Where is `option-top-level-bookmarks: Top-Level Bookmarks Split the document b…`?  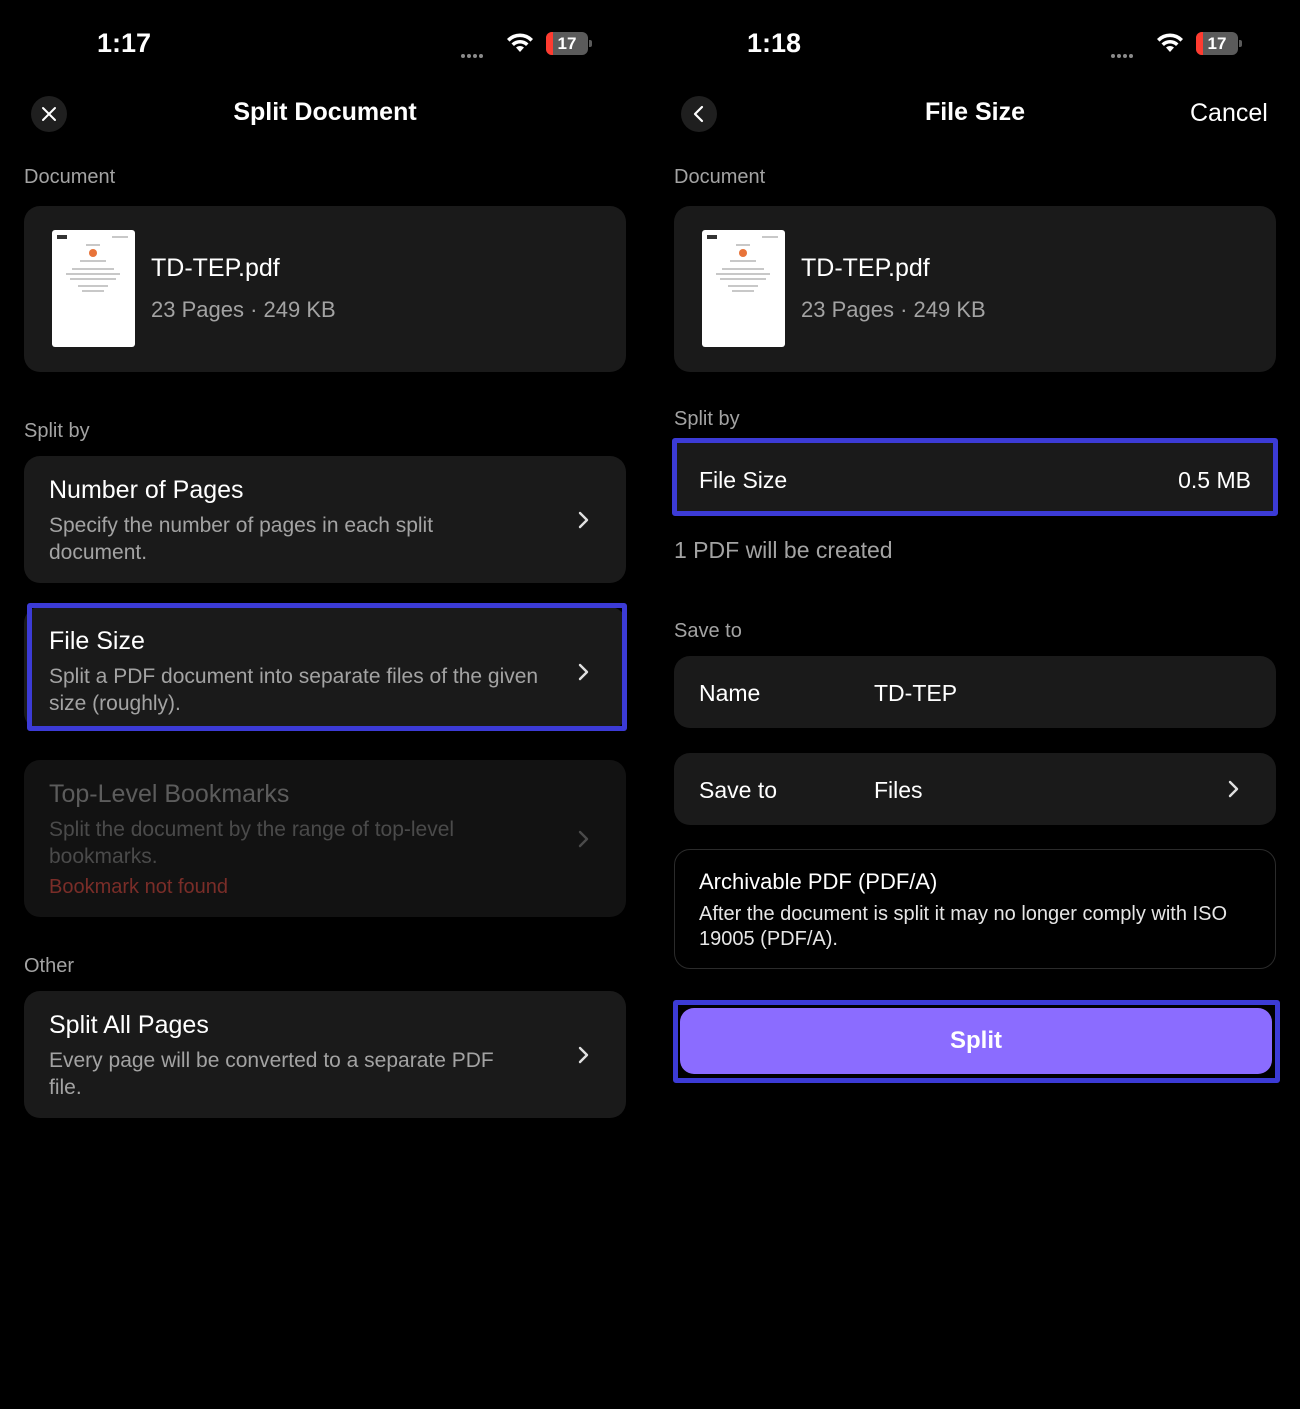 option-top-level-bookmarks: Top-Level Bookmarks Split the document b… is located at coordinates (325, 838).